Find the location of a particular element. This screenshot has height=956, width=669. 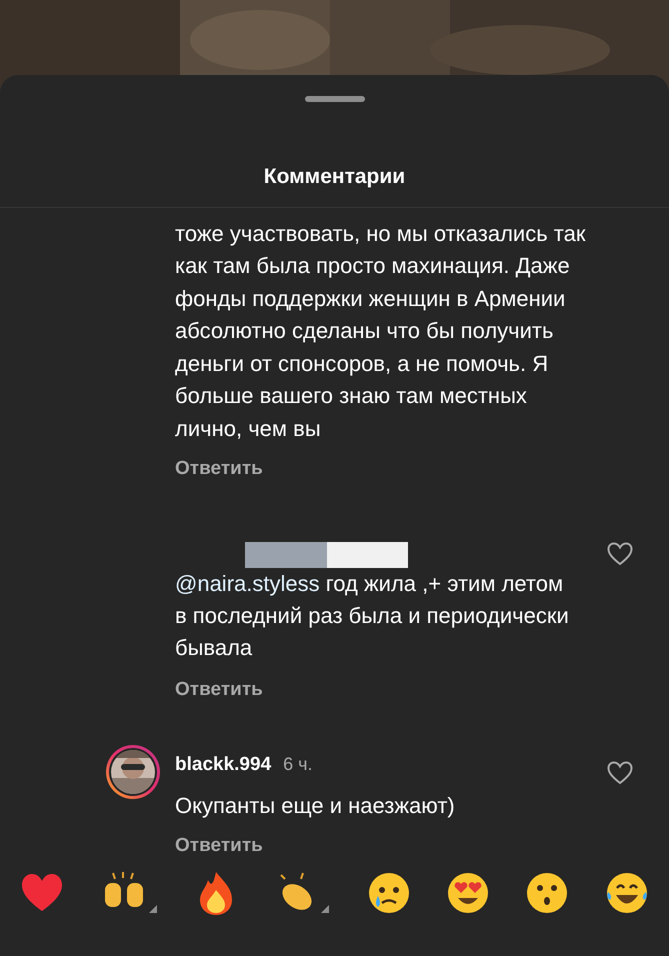

laughing-face-icon is located at coordinates (627, 893).